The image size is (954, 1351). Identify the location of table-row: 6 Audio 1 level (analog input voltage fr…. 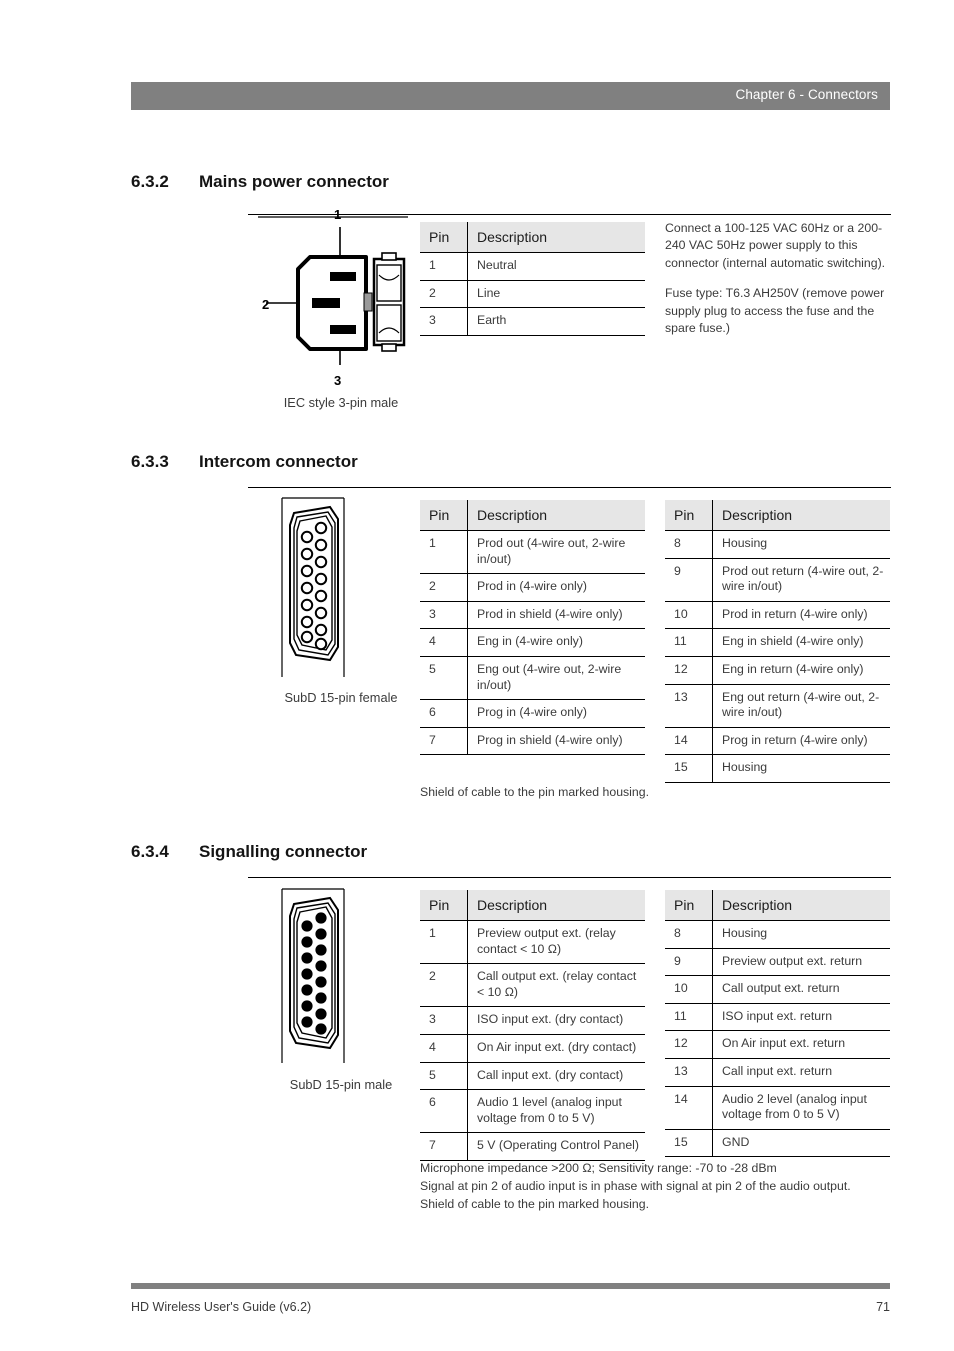
(532, 1111).